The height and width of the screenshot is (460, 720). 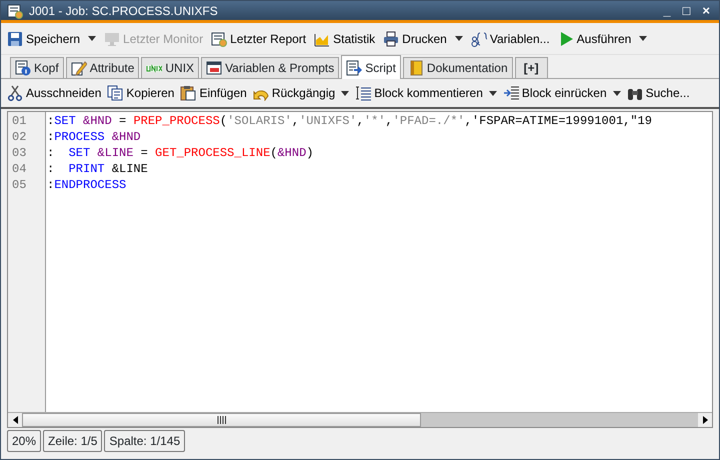 What do you see at coordinates (419, 93) in the screenshot?
I see `toolbar-button: Block kommentieren` at bounding box center [419, 93].